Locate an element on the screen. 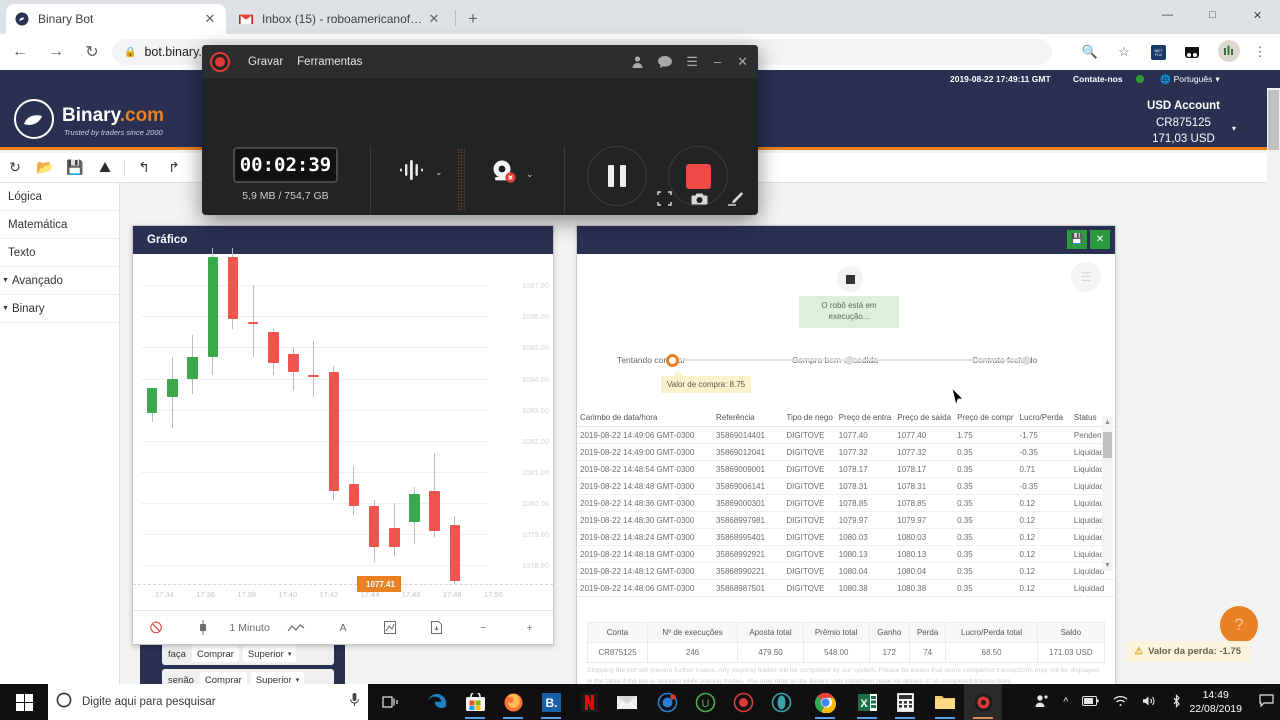 The image size is (1280, 720). drag-handle is located at coordinates (461, 179).